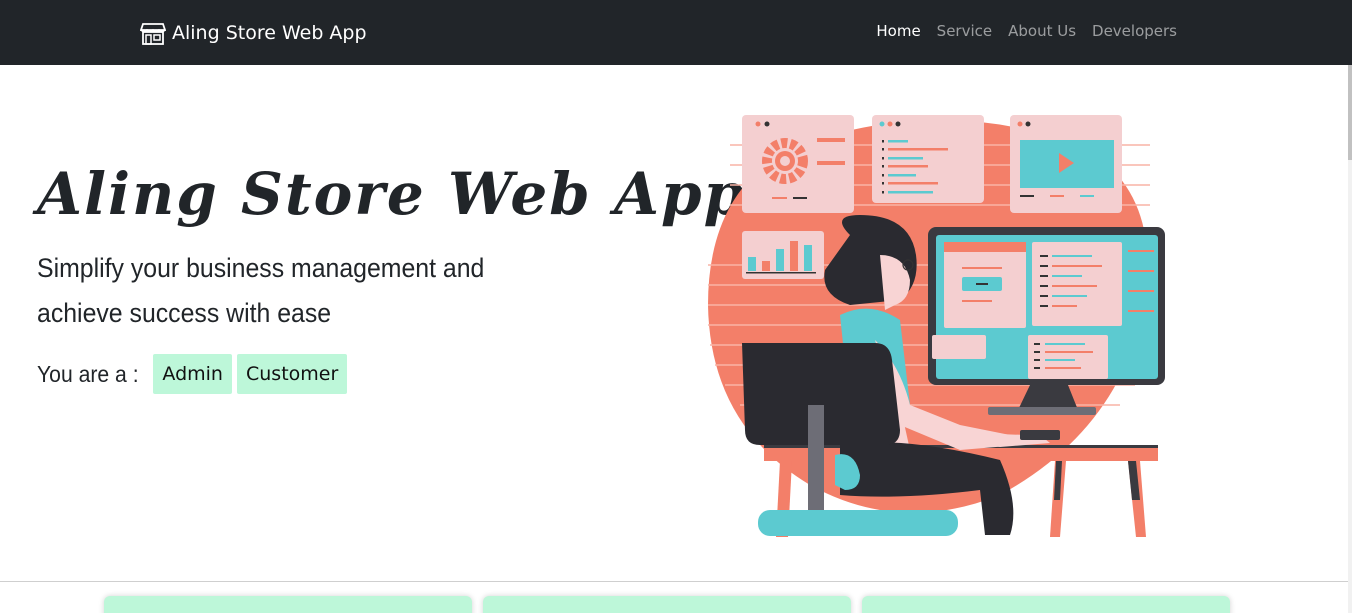 The width and height of the screenshot is (1352, 613). Describe the element at coordinates (184, 313) in the screenshot. I see `hero-subtitle-line-2: achieve success with ease` at that location.